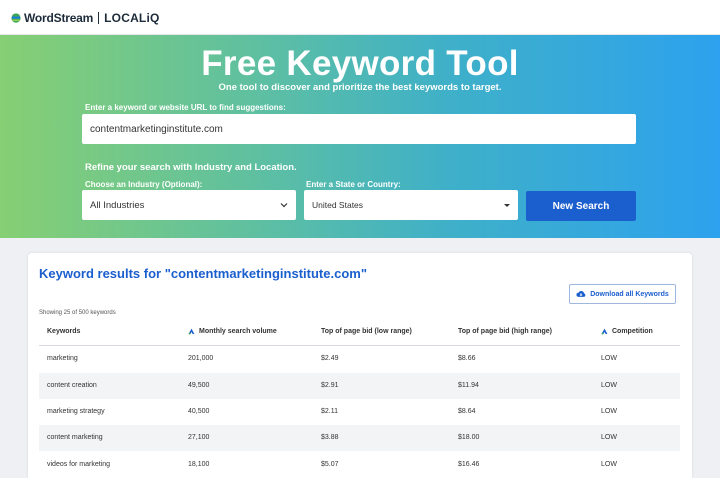 This screenshot has height=478, width=720. I want to click on cell-bid-low: $2.11, so click(329, 411).